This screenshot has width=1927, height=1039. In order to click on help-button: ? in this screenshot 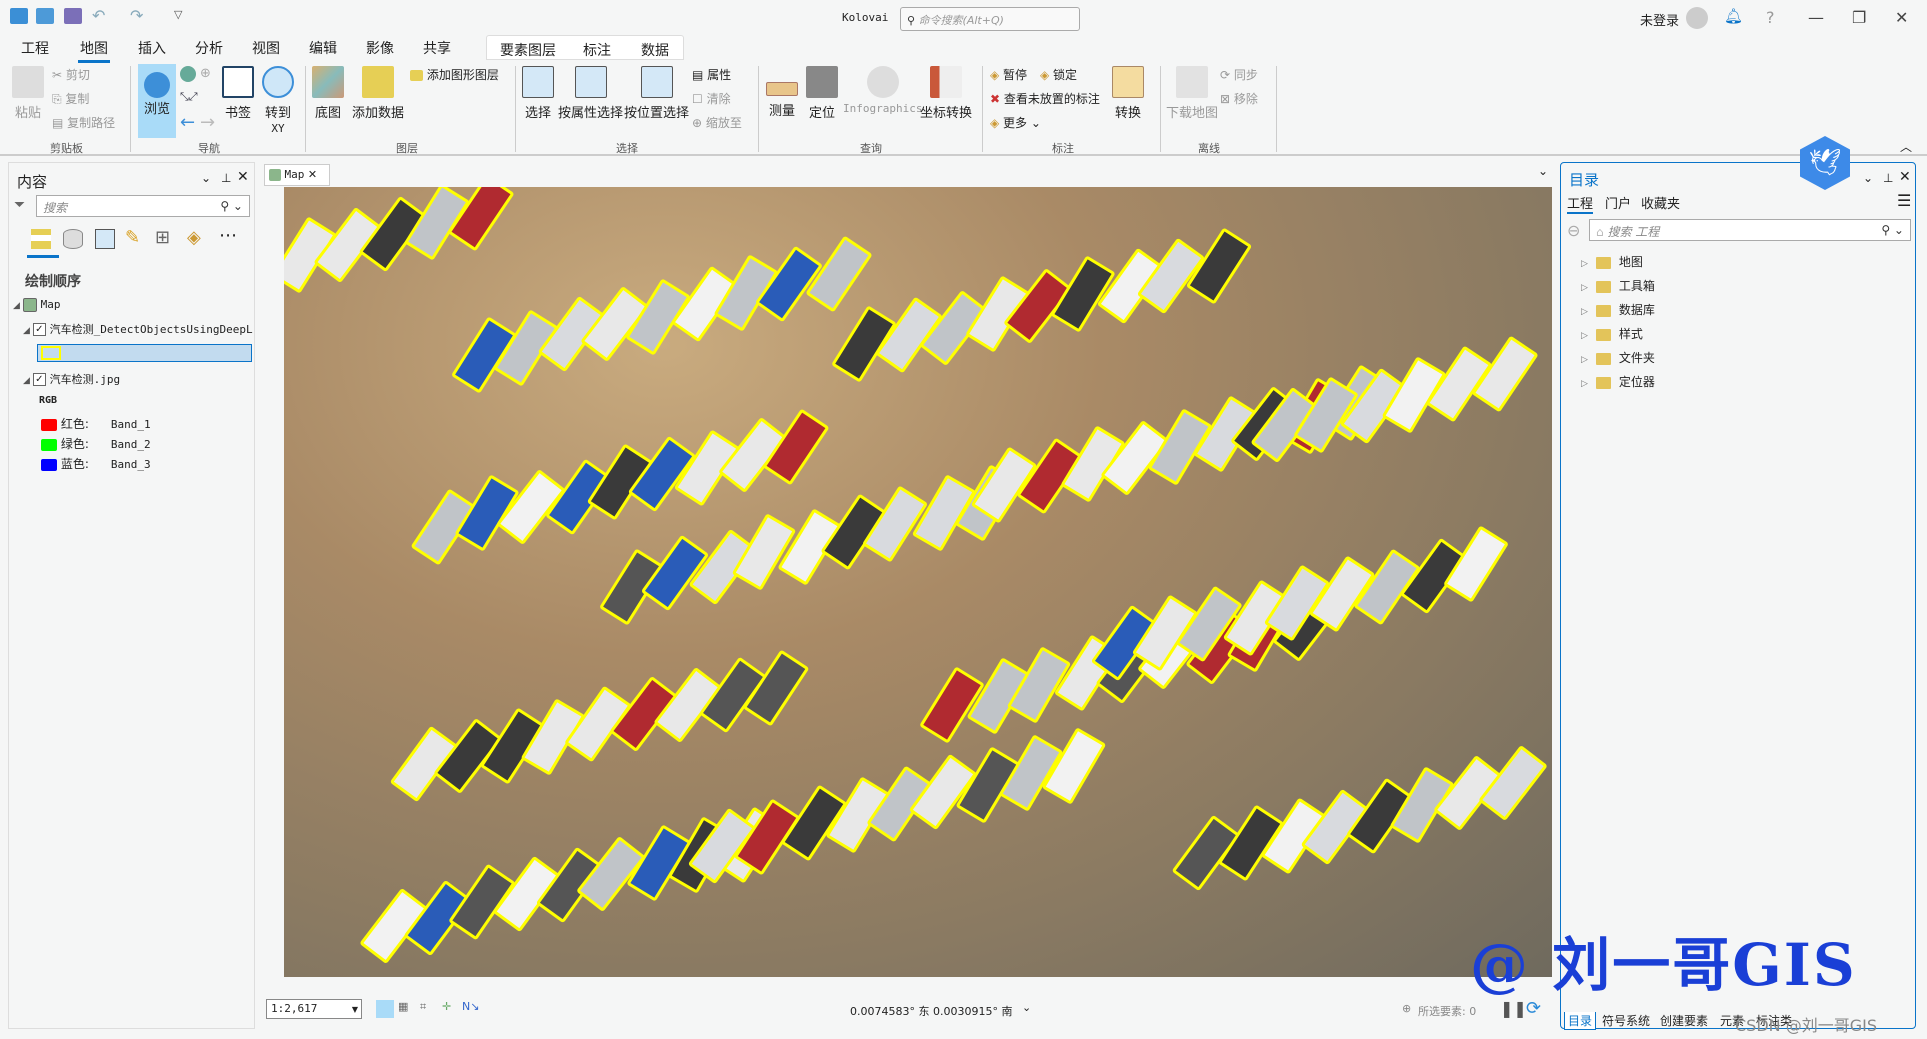, I will do `click(1770, 17)`.